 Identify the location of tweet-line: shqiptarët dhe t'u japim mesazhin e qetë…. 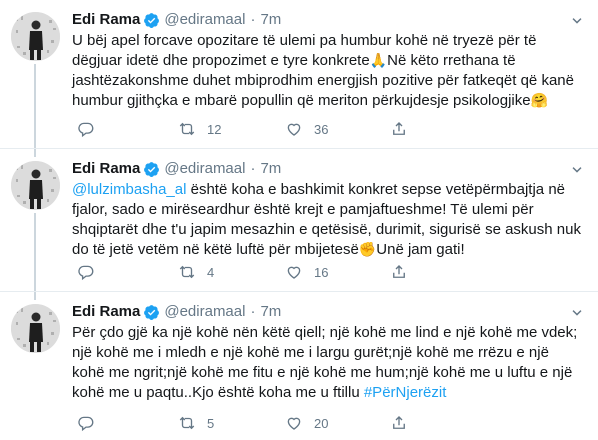
(326, 229).